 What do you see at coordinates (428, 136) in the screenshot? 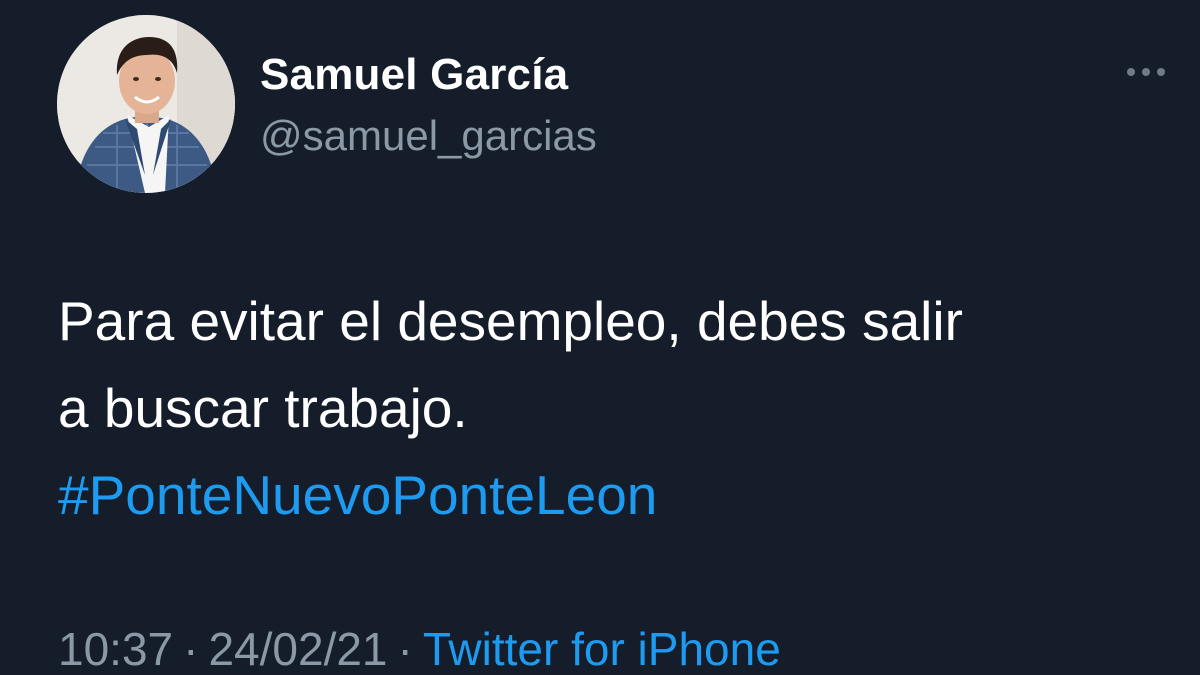
I see `user-handle: @samuel_garcias` at bounding box center [428, 136].